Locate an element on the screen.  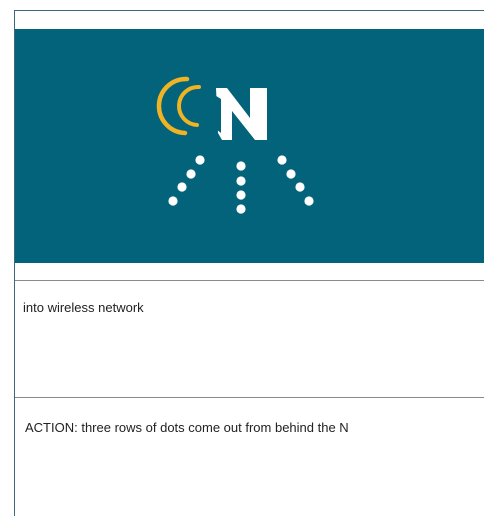
n-letter-icon is located at coordinates (237, 114).